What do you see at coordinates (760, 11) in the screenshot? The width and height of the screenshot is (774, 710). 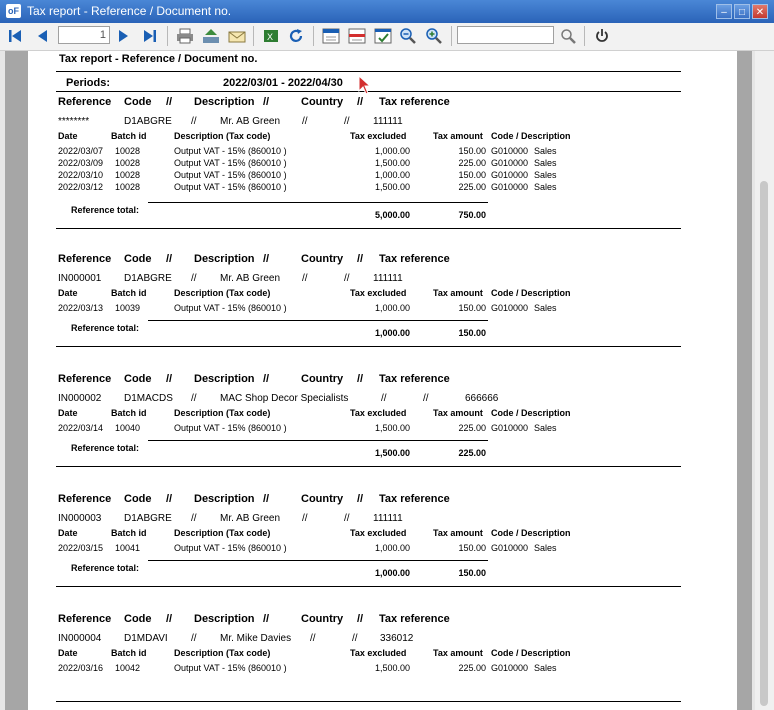 I see `close-button: ✕` at bounding box center [760, 11].